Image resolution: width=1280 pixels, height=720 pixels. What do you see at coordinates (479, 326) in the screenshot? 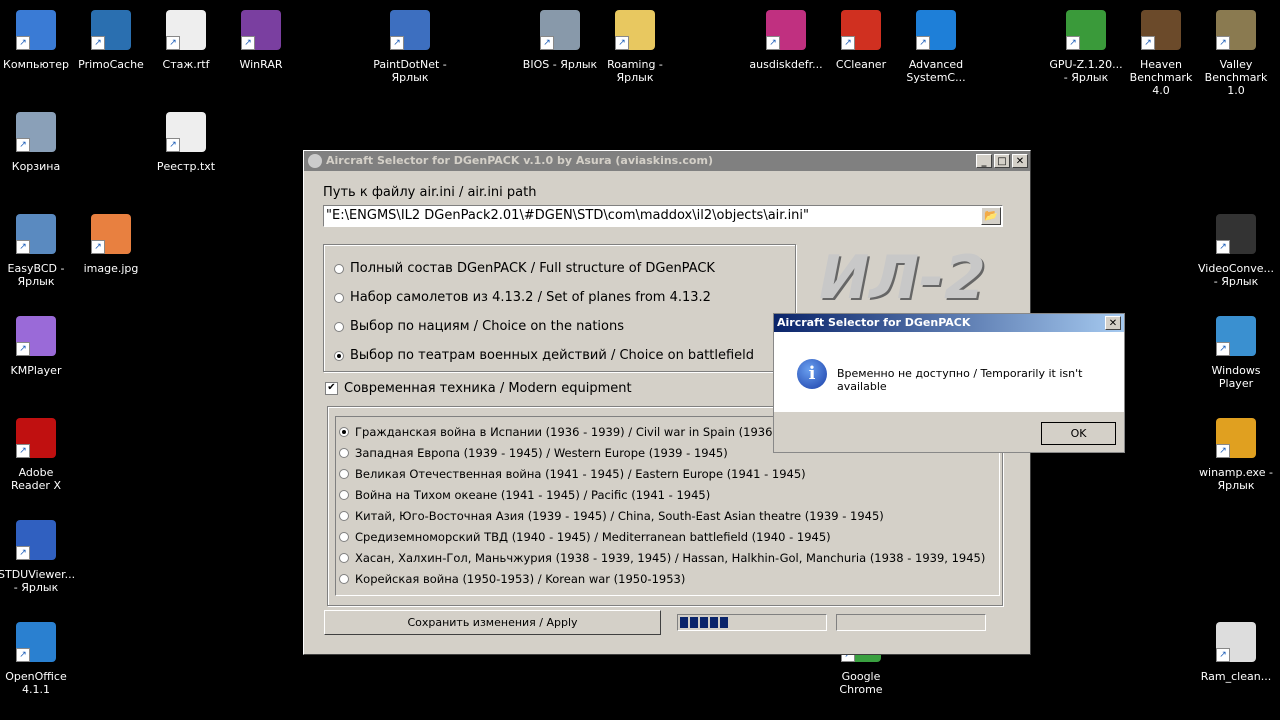
I see `mode-radio: Выбор по нациям / Choice on the nations` at bounding box center [479, 326].